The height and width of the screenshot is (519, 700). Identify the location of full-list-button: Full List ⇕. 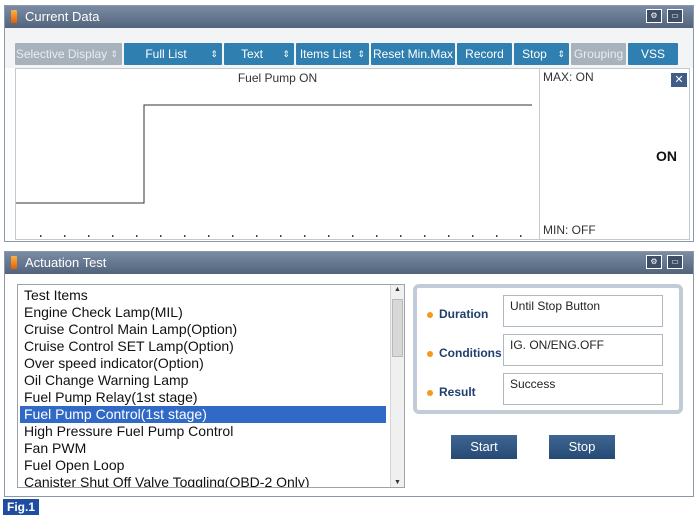
(173, 54).